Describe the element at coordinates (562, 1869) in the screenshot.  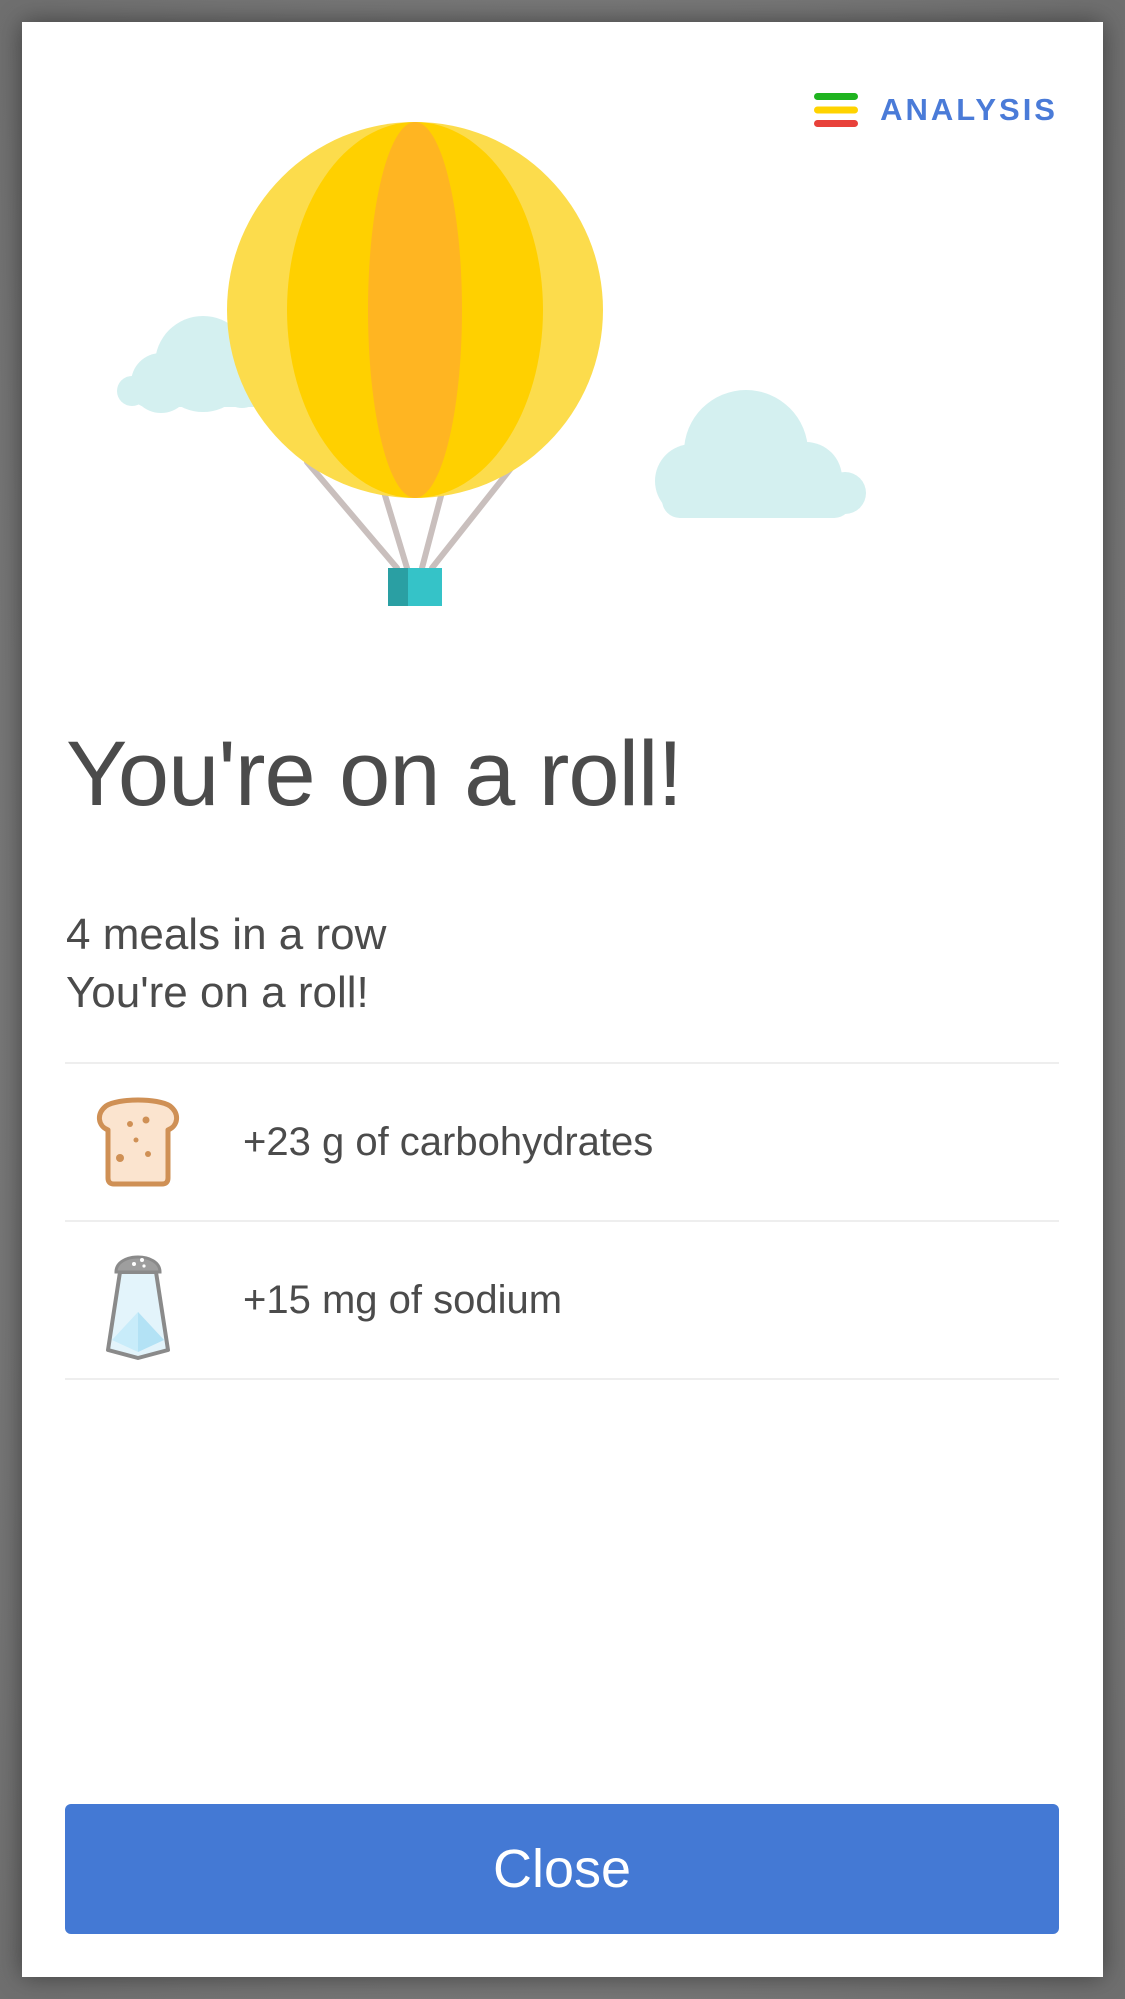
I see `close-button: Close` at that location.